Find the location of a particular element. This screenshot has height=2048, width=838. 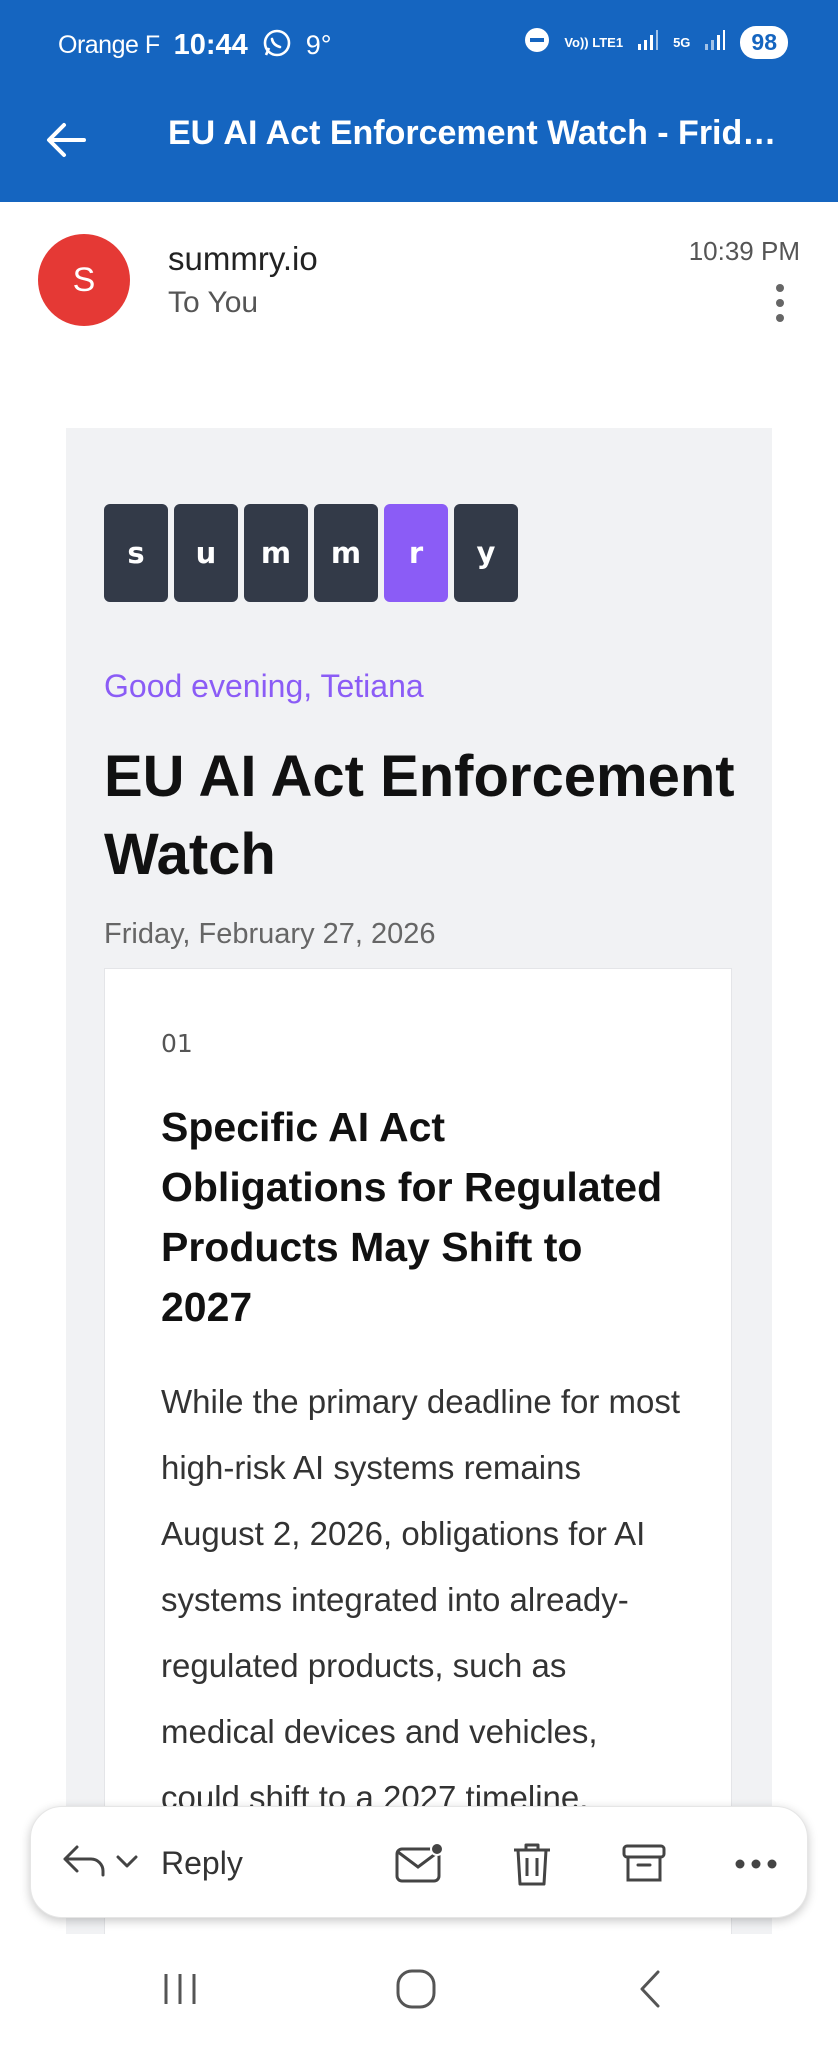

newsletter-date: Friday, February 27, 2026 is located at coordinates (270, 934).